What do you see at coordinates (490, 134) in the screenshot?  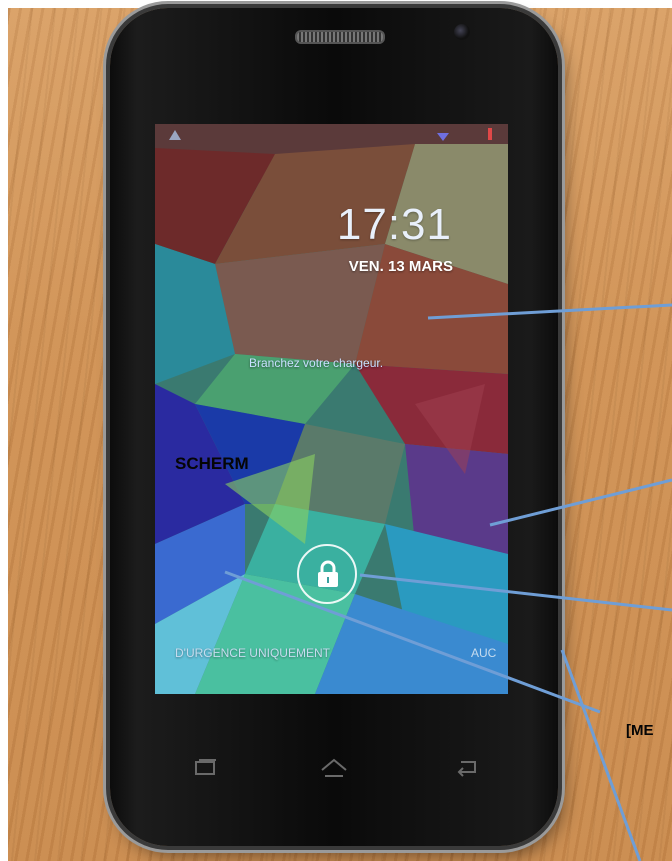 I see `battery-icon` at bounding box center [490, 134].